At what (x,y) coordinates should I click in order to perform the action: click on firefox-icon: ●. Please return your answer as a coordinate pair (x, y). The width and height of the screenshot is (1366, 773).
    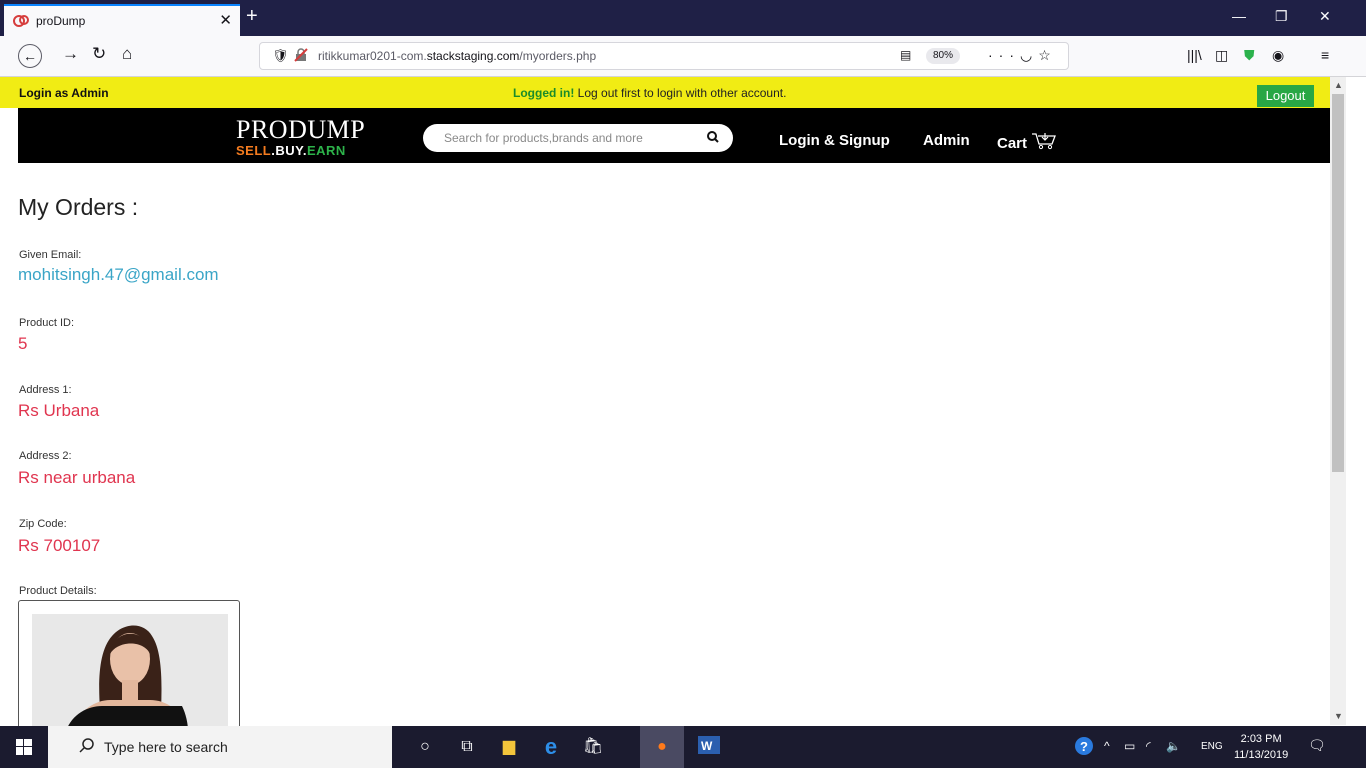
    Looking at the image, I should click on (662, 747).